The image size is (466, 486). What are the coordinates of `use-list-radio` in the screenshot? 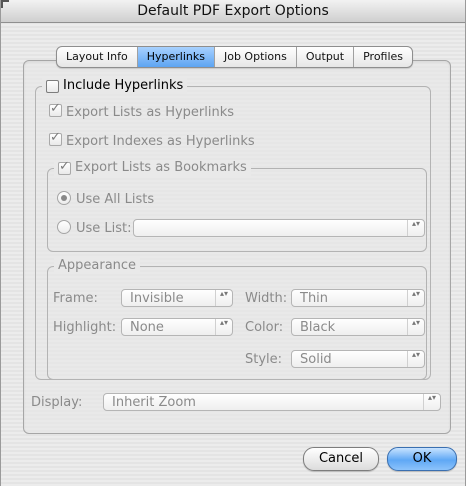 It's located at (64, 227).